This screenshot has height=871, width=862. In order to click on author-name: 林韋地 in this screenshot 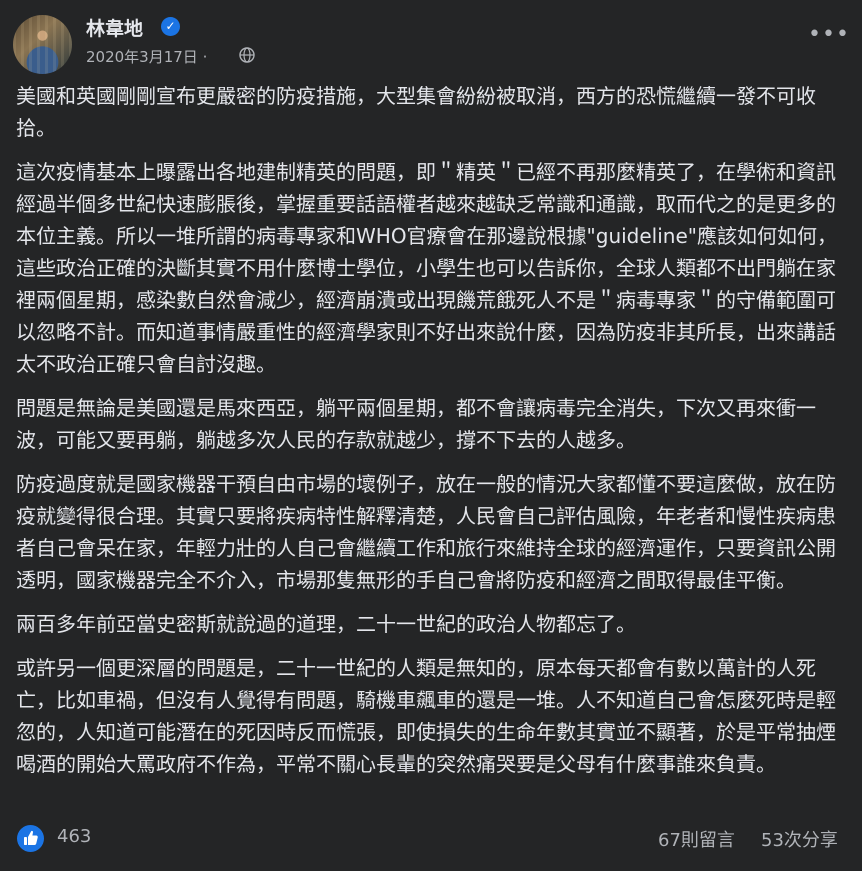, I will do `click(114, 27)`.